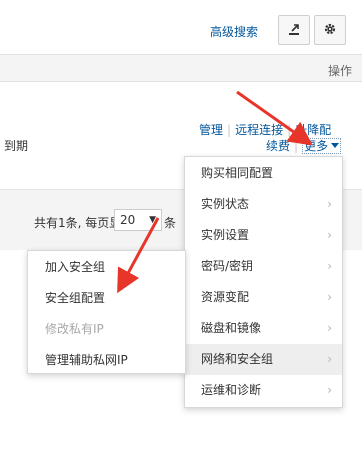 The height and width of the screenshot is (464, 362). I want to click on menu-item-label: 密码/密钥, so click(227, 266).